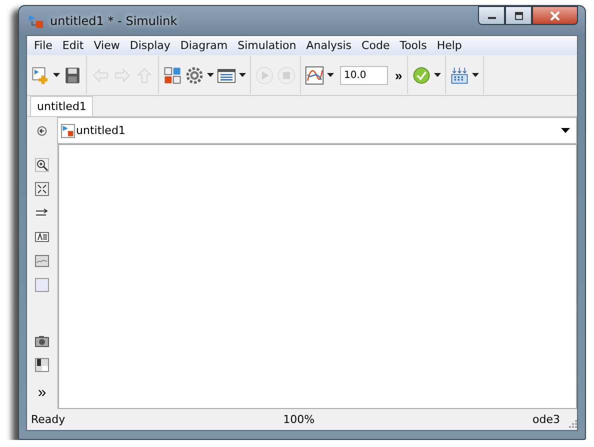 The image size is (594, 447). I want to click on image-icon, so click(42, 261).